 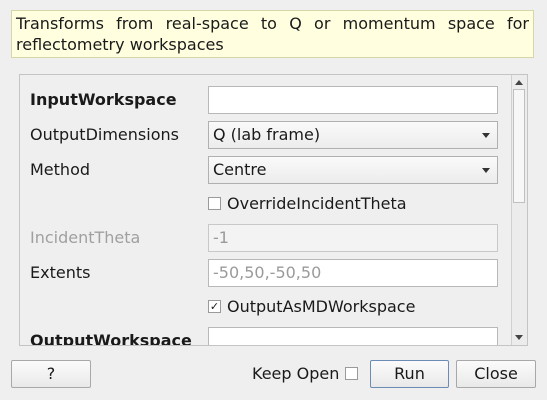 What do you see at coordinates (353, 238) in the screenshot?
I see `incident-theta-field: -1` at bounding box center [353, 238].